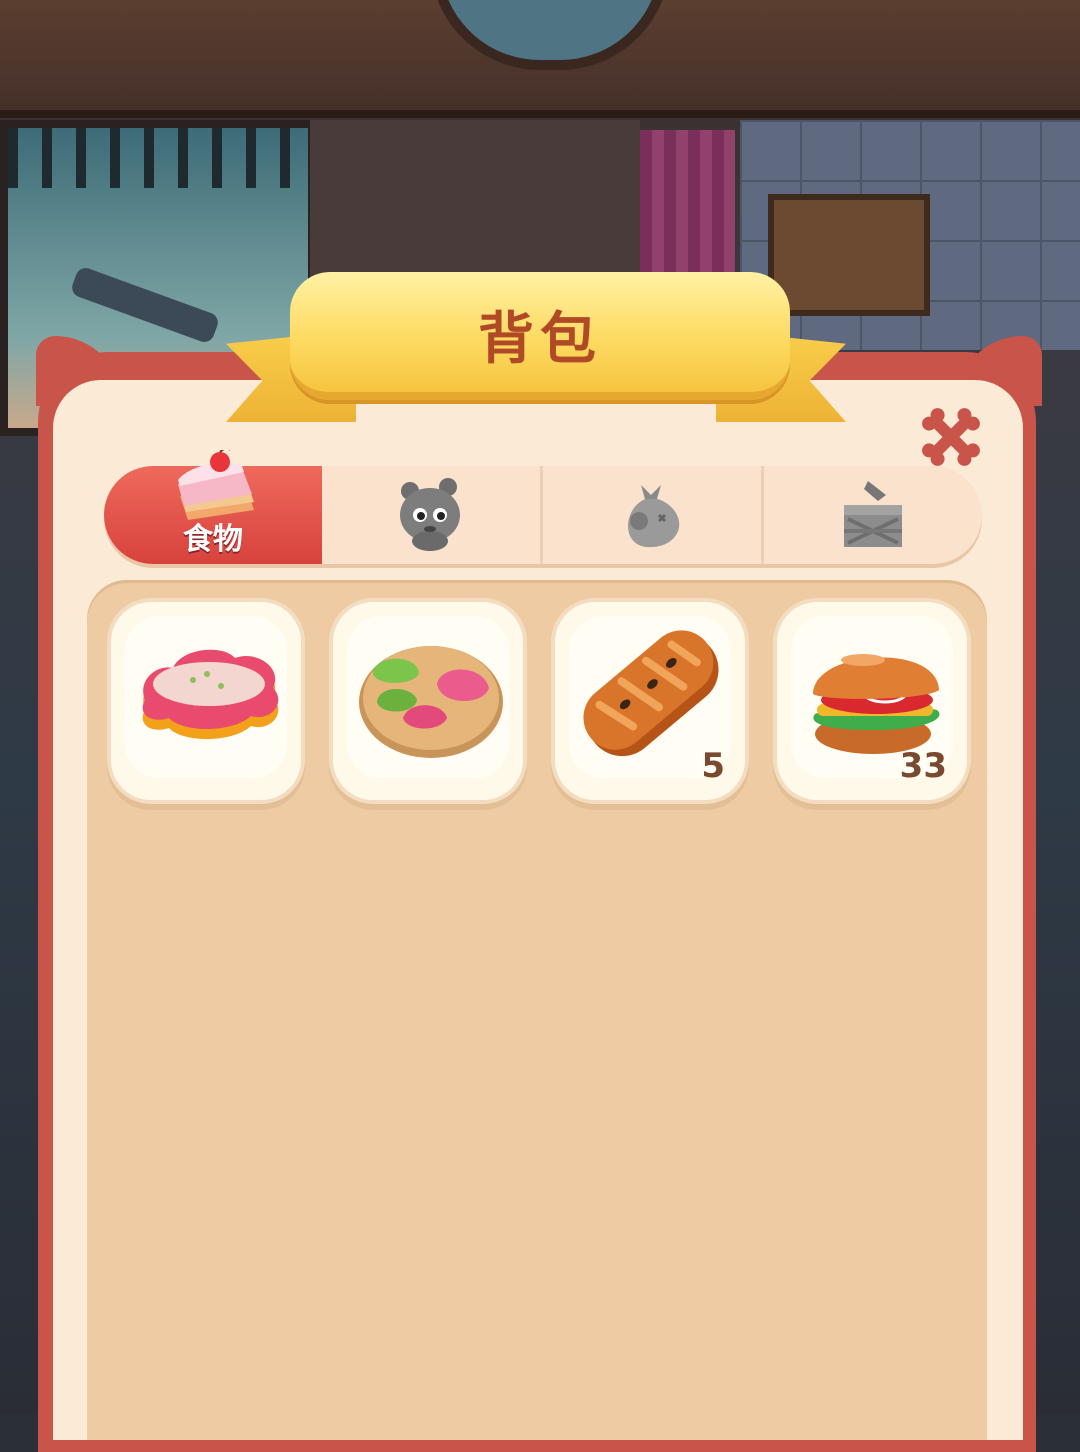 This screenshot has width=1080, height=1452. I want to click on tab-toys, so click(432, 515).